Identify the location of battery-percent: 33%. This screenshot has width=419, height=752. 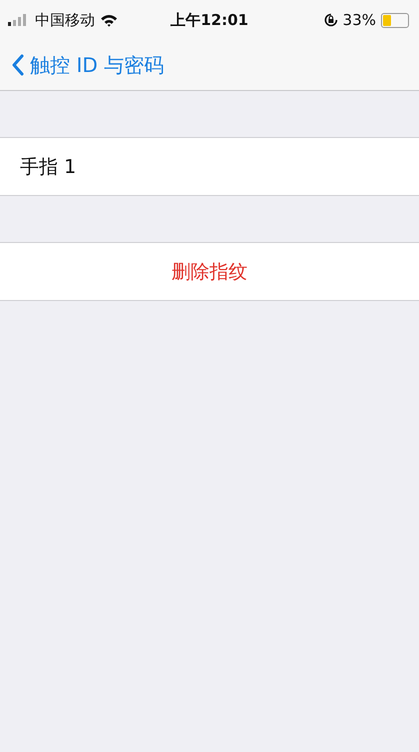
(359, 20).